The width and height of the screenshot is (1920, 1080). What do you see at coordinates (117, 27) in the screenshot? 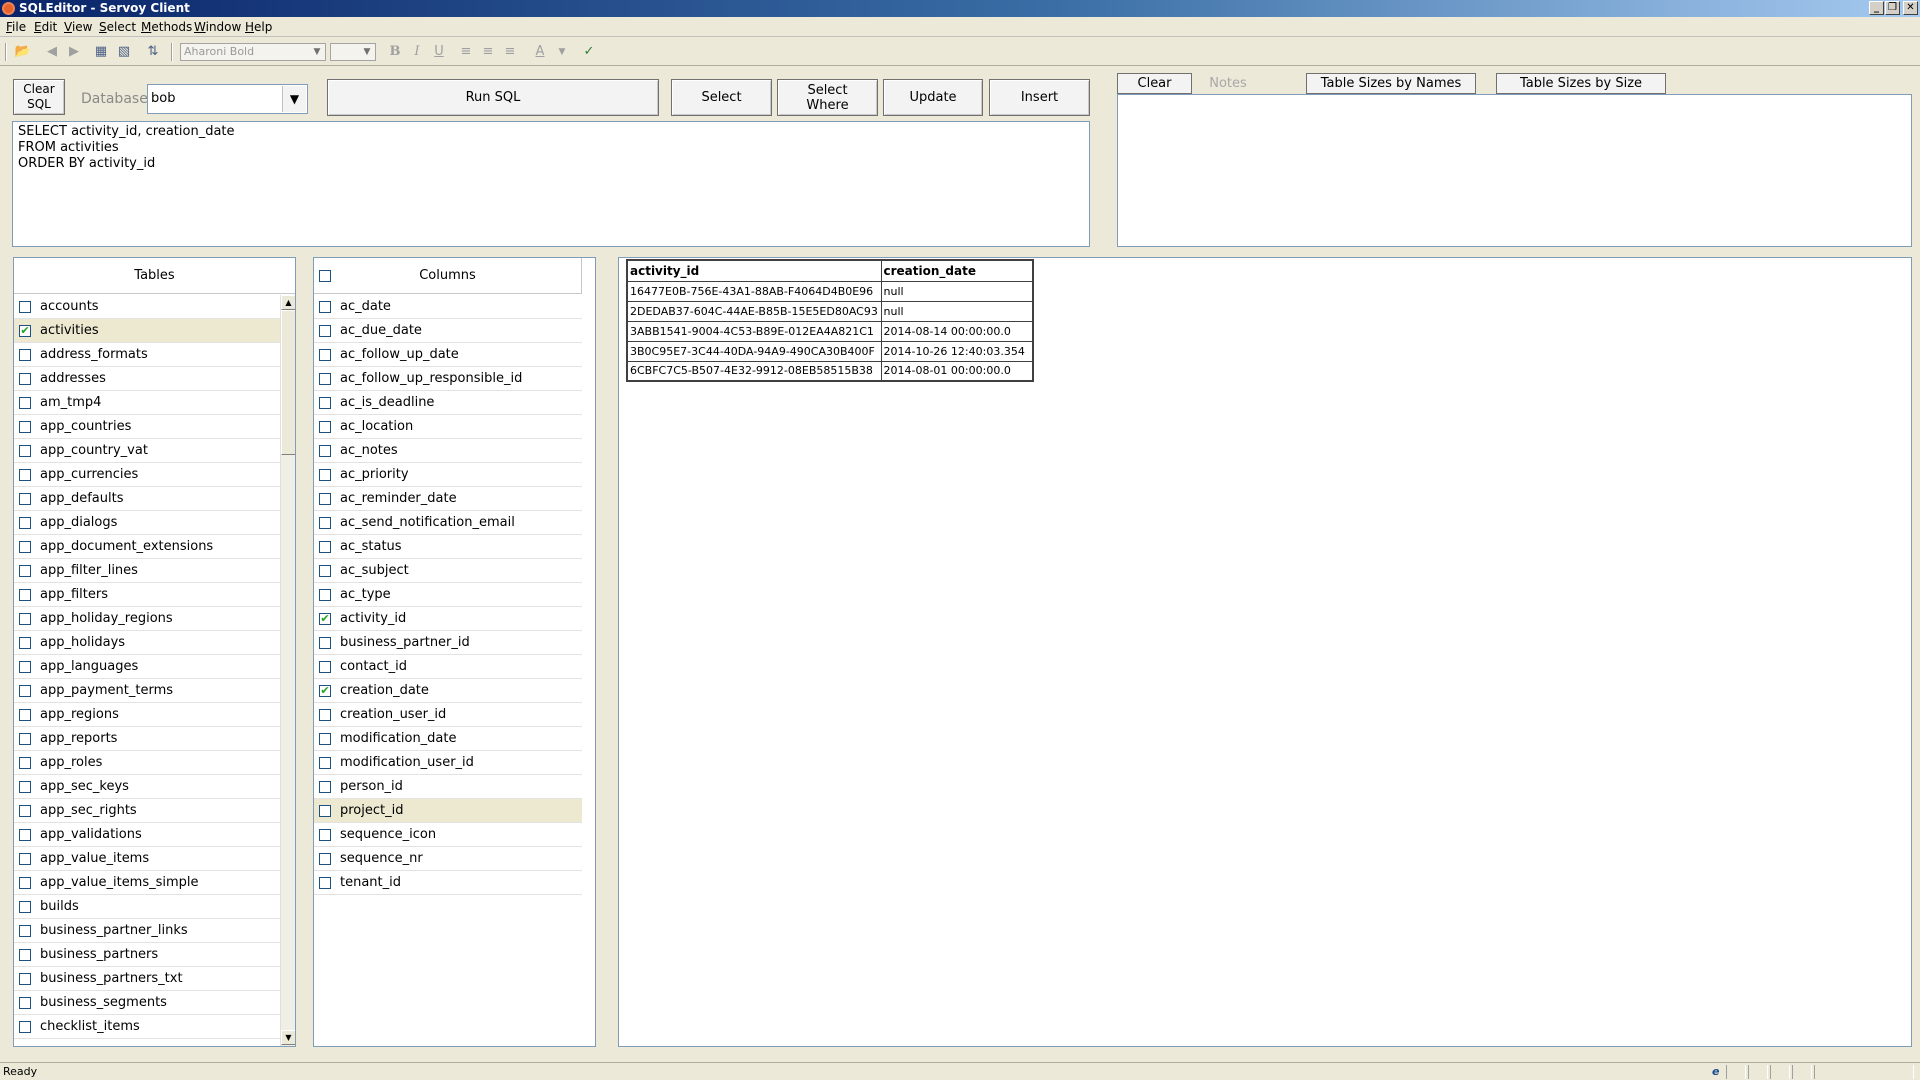
I see `menu-select: Select` at bounding box center [117, 27].